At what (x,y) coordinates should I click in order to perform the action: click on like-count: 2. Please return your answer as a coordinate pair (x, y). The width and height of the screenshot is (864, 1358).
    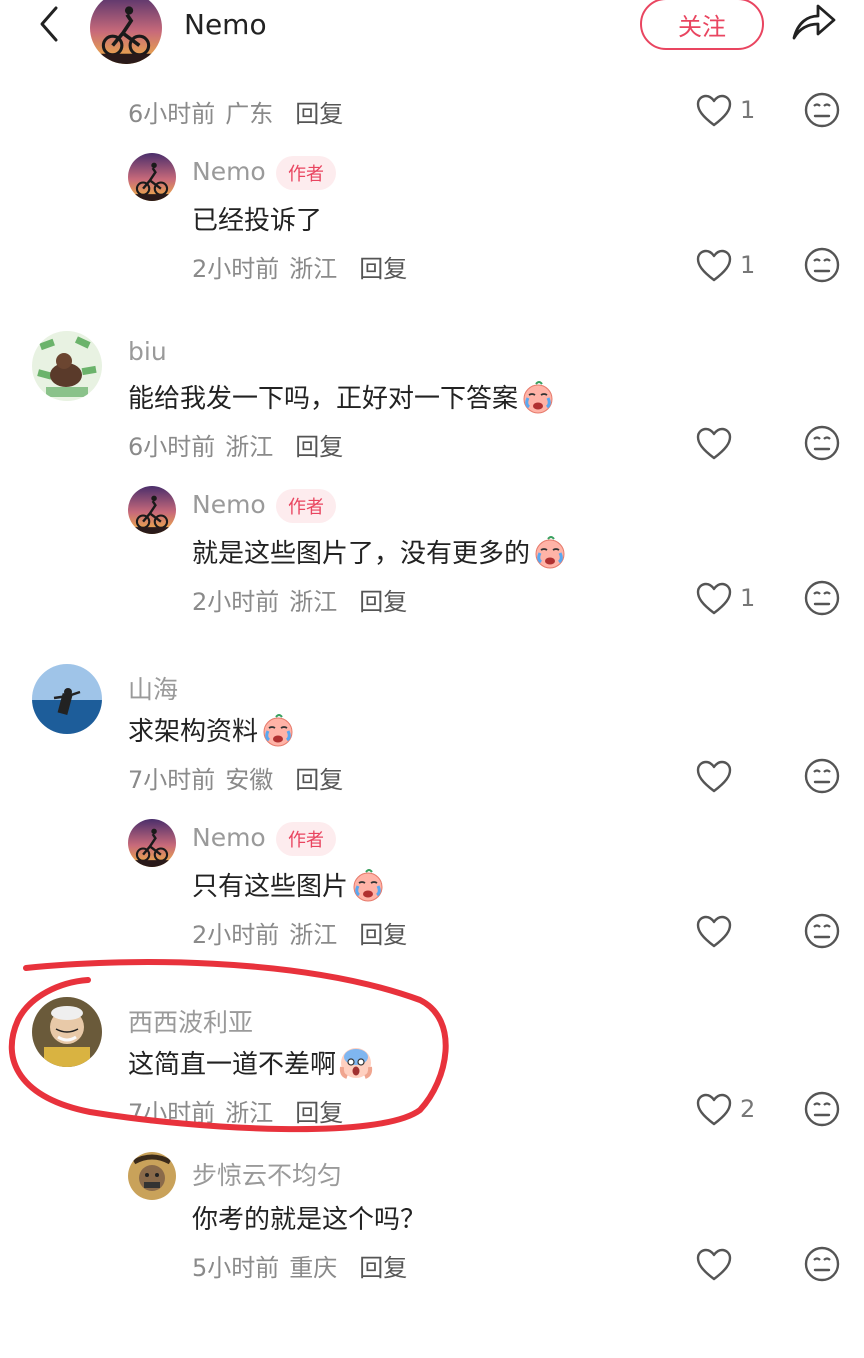
    Looking at the image, I should click on (748, 1109).